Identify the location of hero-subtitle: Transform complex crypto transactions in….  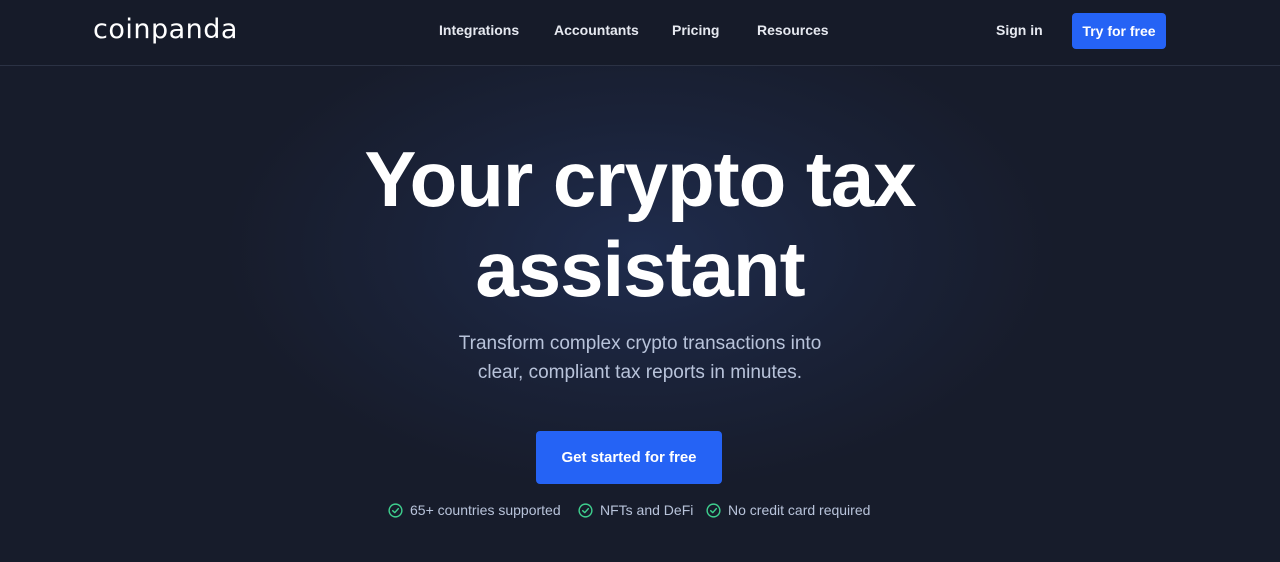
(640, 358).